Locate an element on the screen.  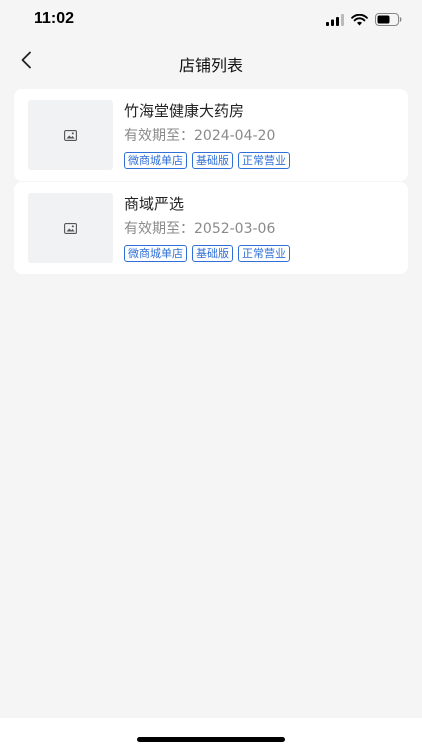
status-bar: 11:02 is located at coordinates (211, 22).